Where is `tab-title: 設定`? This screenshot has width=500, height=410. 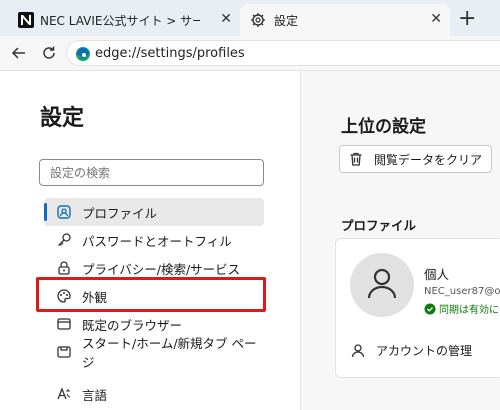 tab-title: 設定 is located at coordinates (286, 20).